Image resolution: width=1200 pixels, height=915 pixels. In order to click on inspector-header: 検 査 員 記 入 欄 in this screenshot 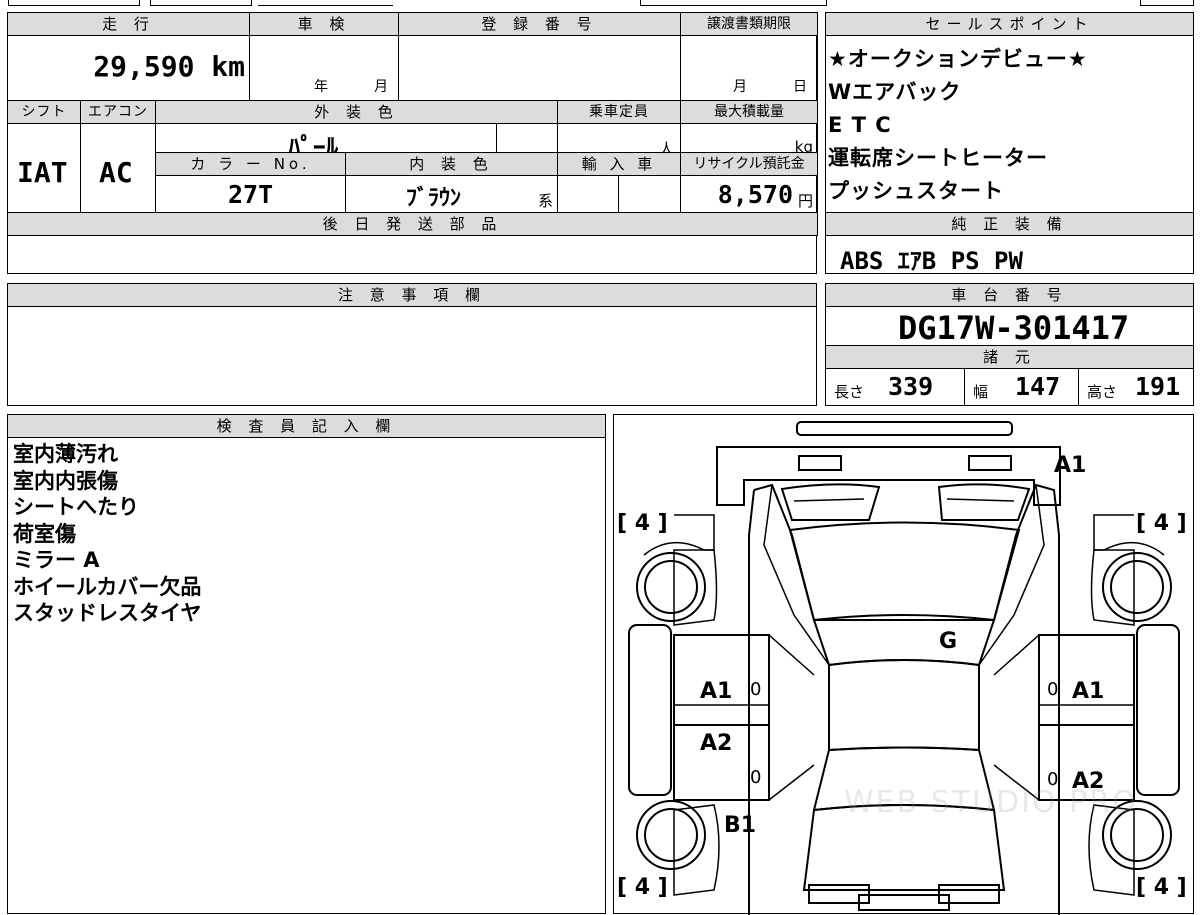, I will do `click(306, 426)`.